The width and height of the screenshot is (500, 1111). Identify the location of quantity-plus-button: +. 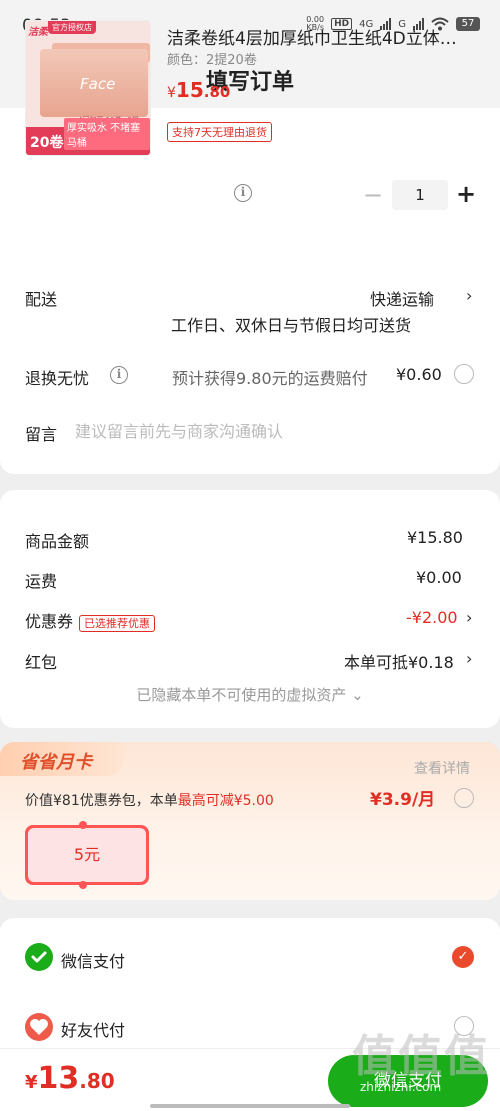
(466, 194).